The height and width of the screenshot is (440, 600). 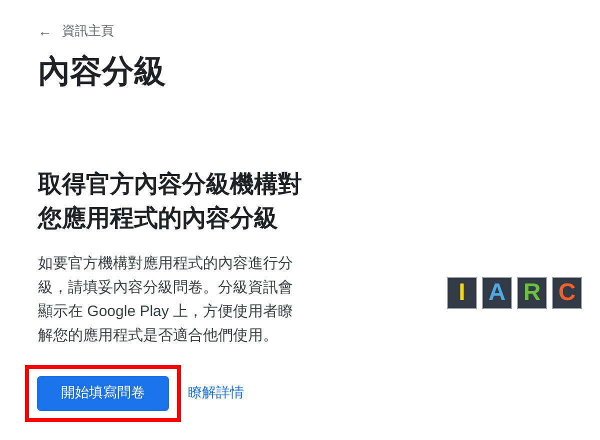 What do you see at coordinates (76, 31) in the screenshot?
I see `back-link: ← 資訊主頁` at bounding box center [76, 31].